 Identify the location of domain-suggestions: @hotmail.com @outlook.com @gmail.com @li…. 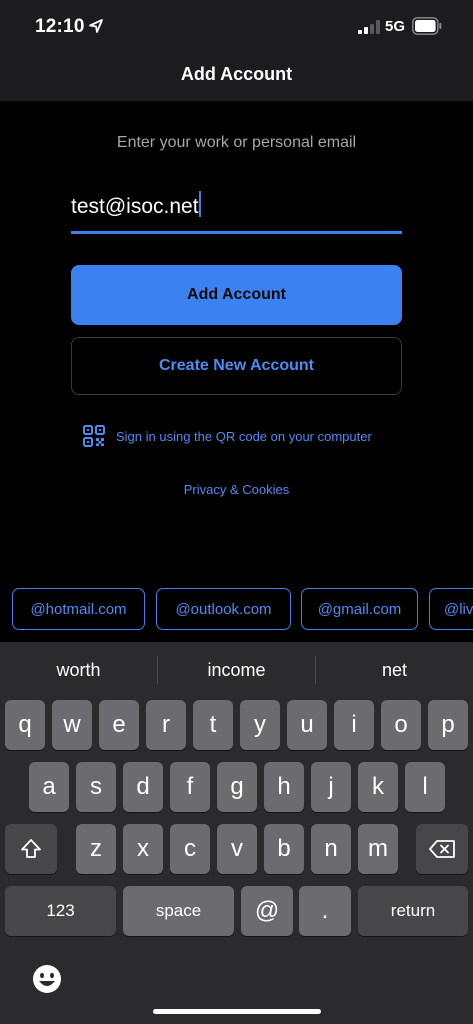
(236, 610).